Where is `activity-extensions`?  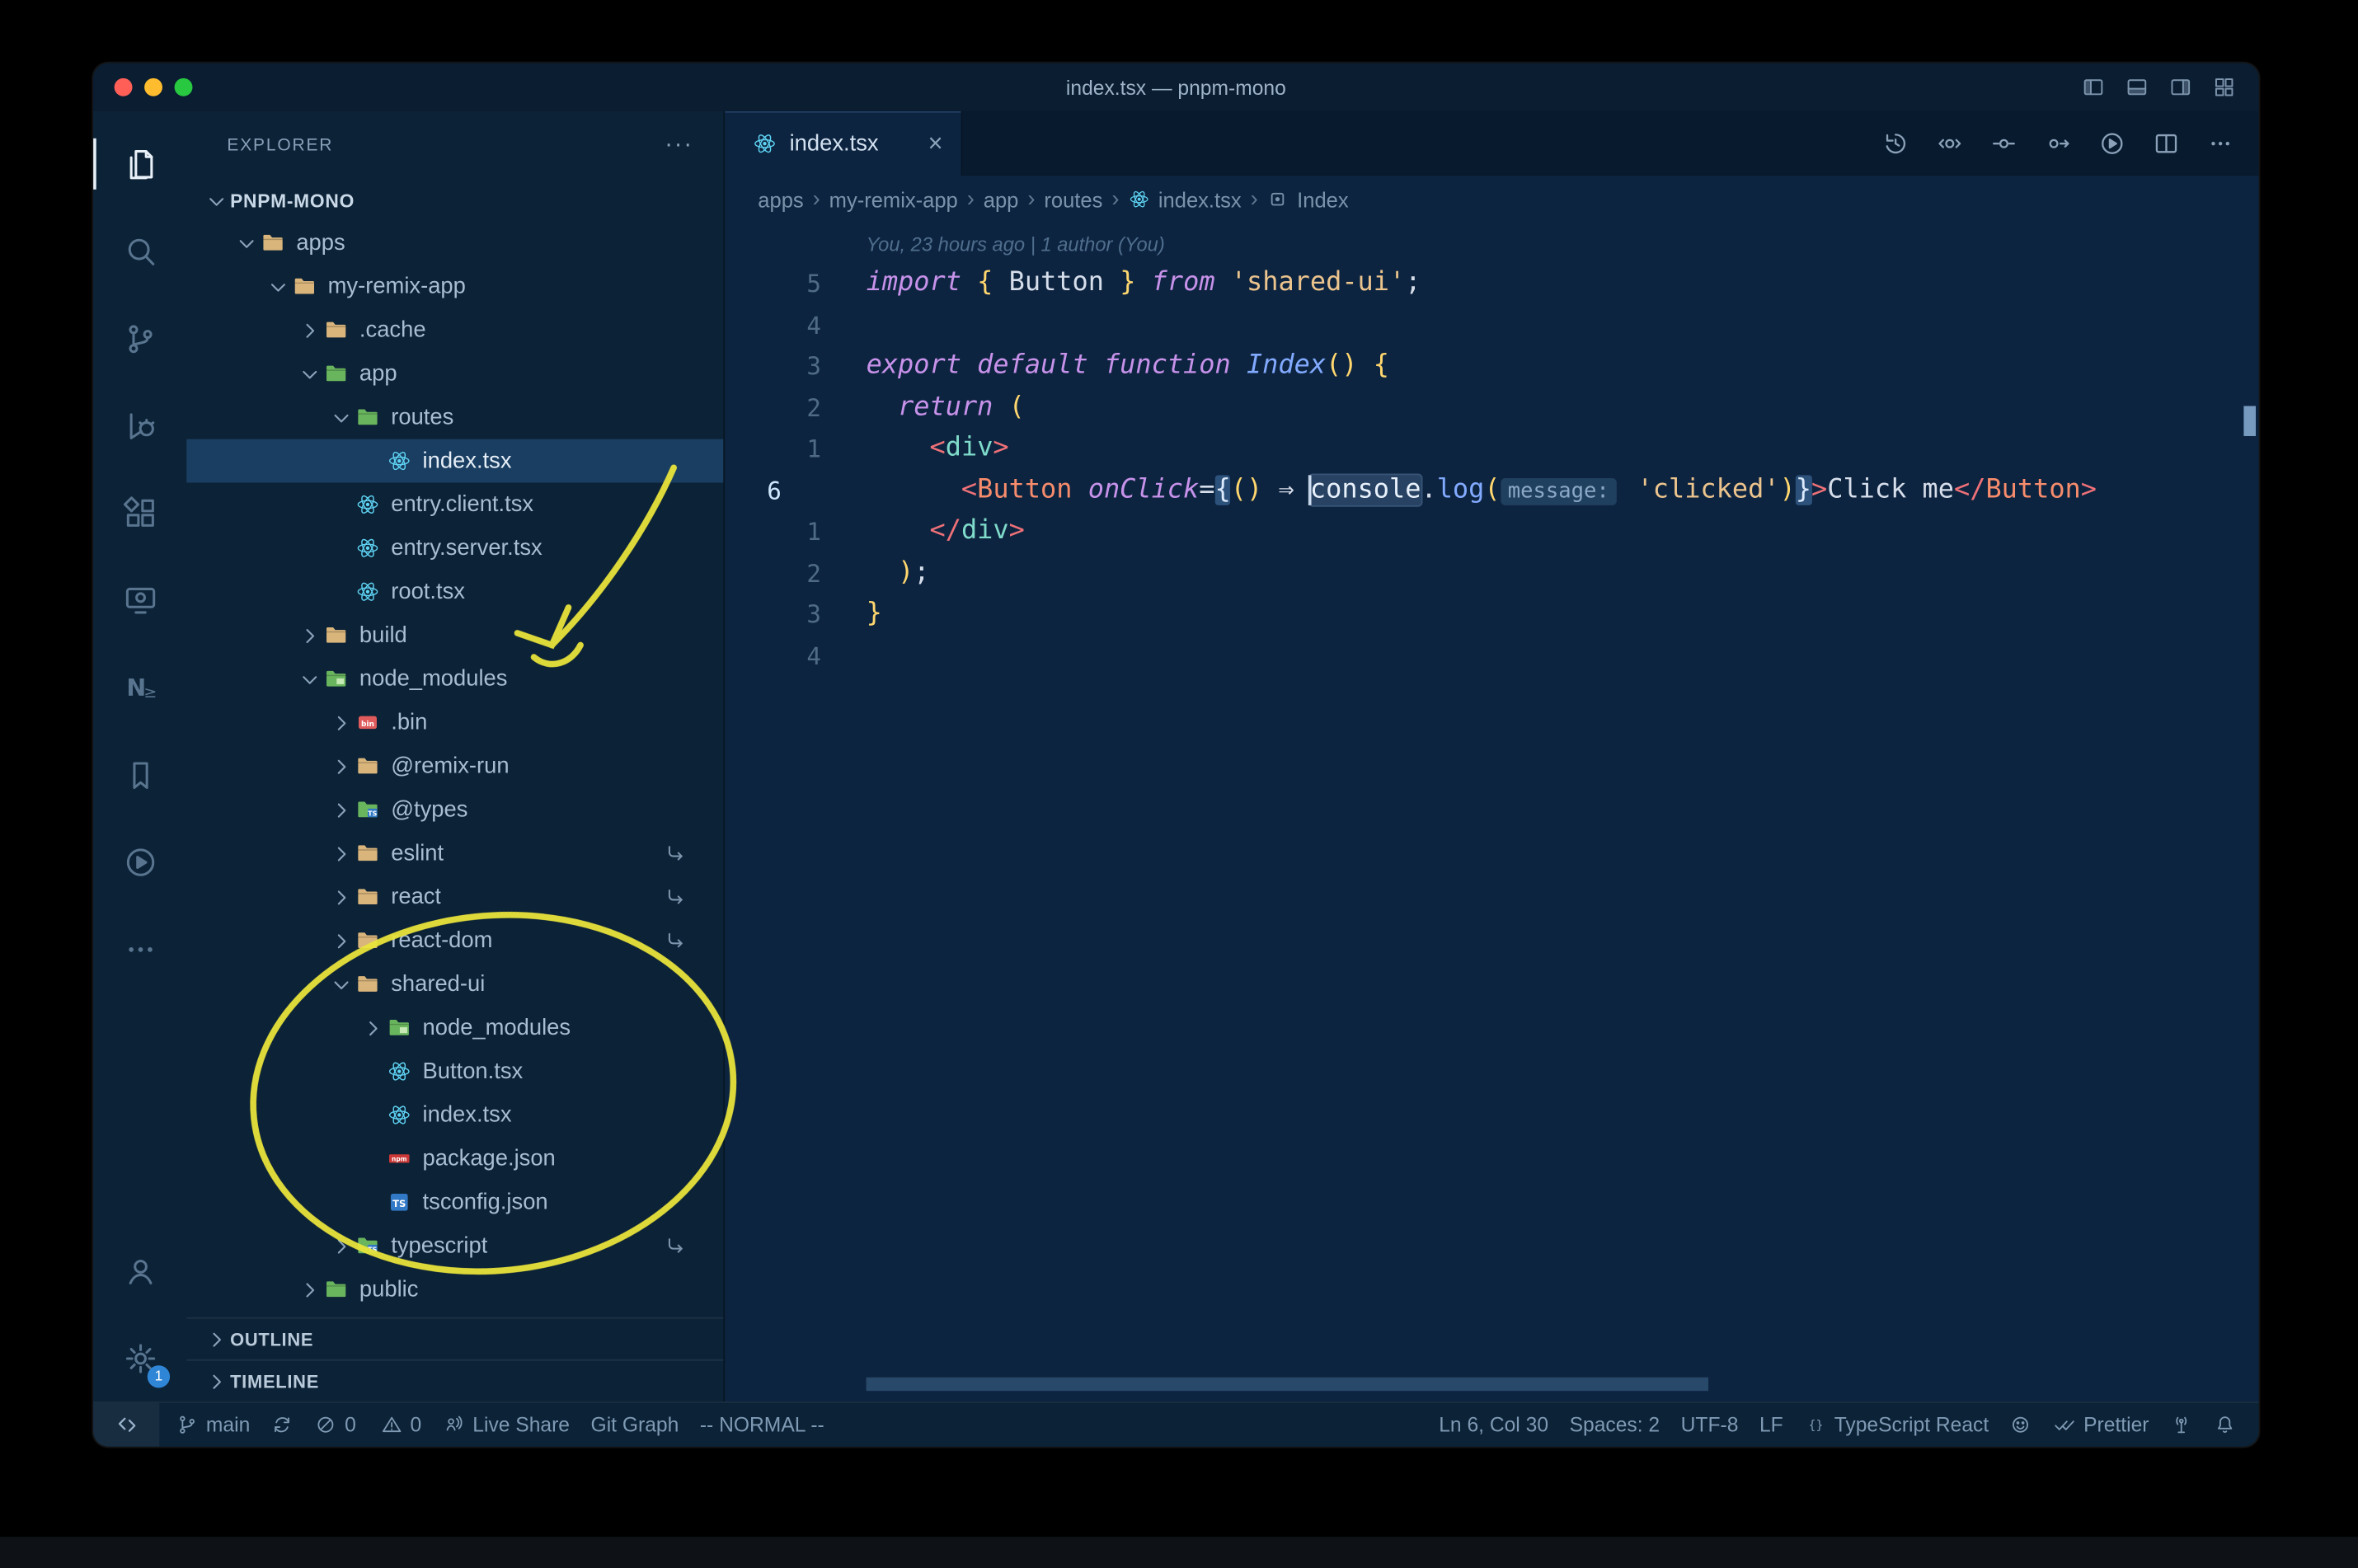 activity-extensions is located at coordinates (140, 512).